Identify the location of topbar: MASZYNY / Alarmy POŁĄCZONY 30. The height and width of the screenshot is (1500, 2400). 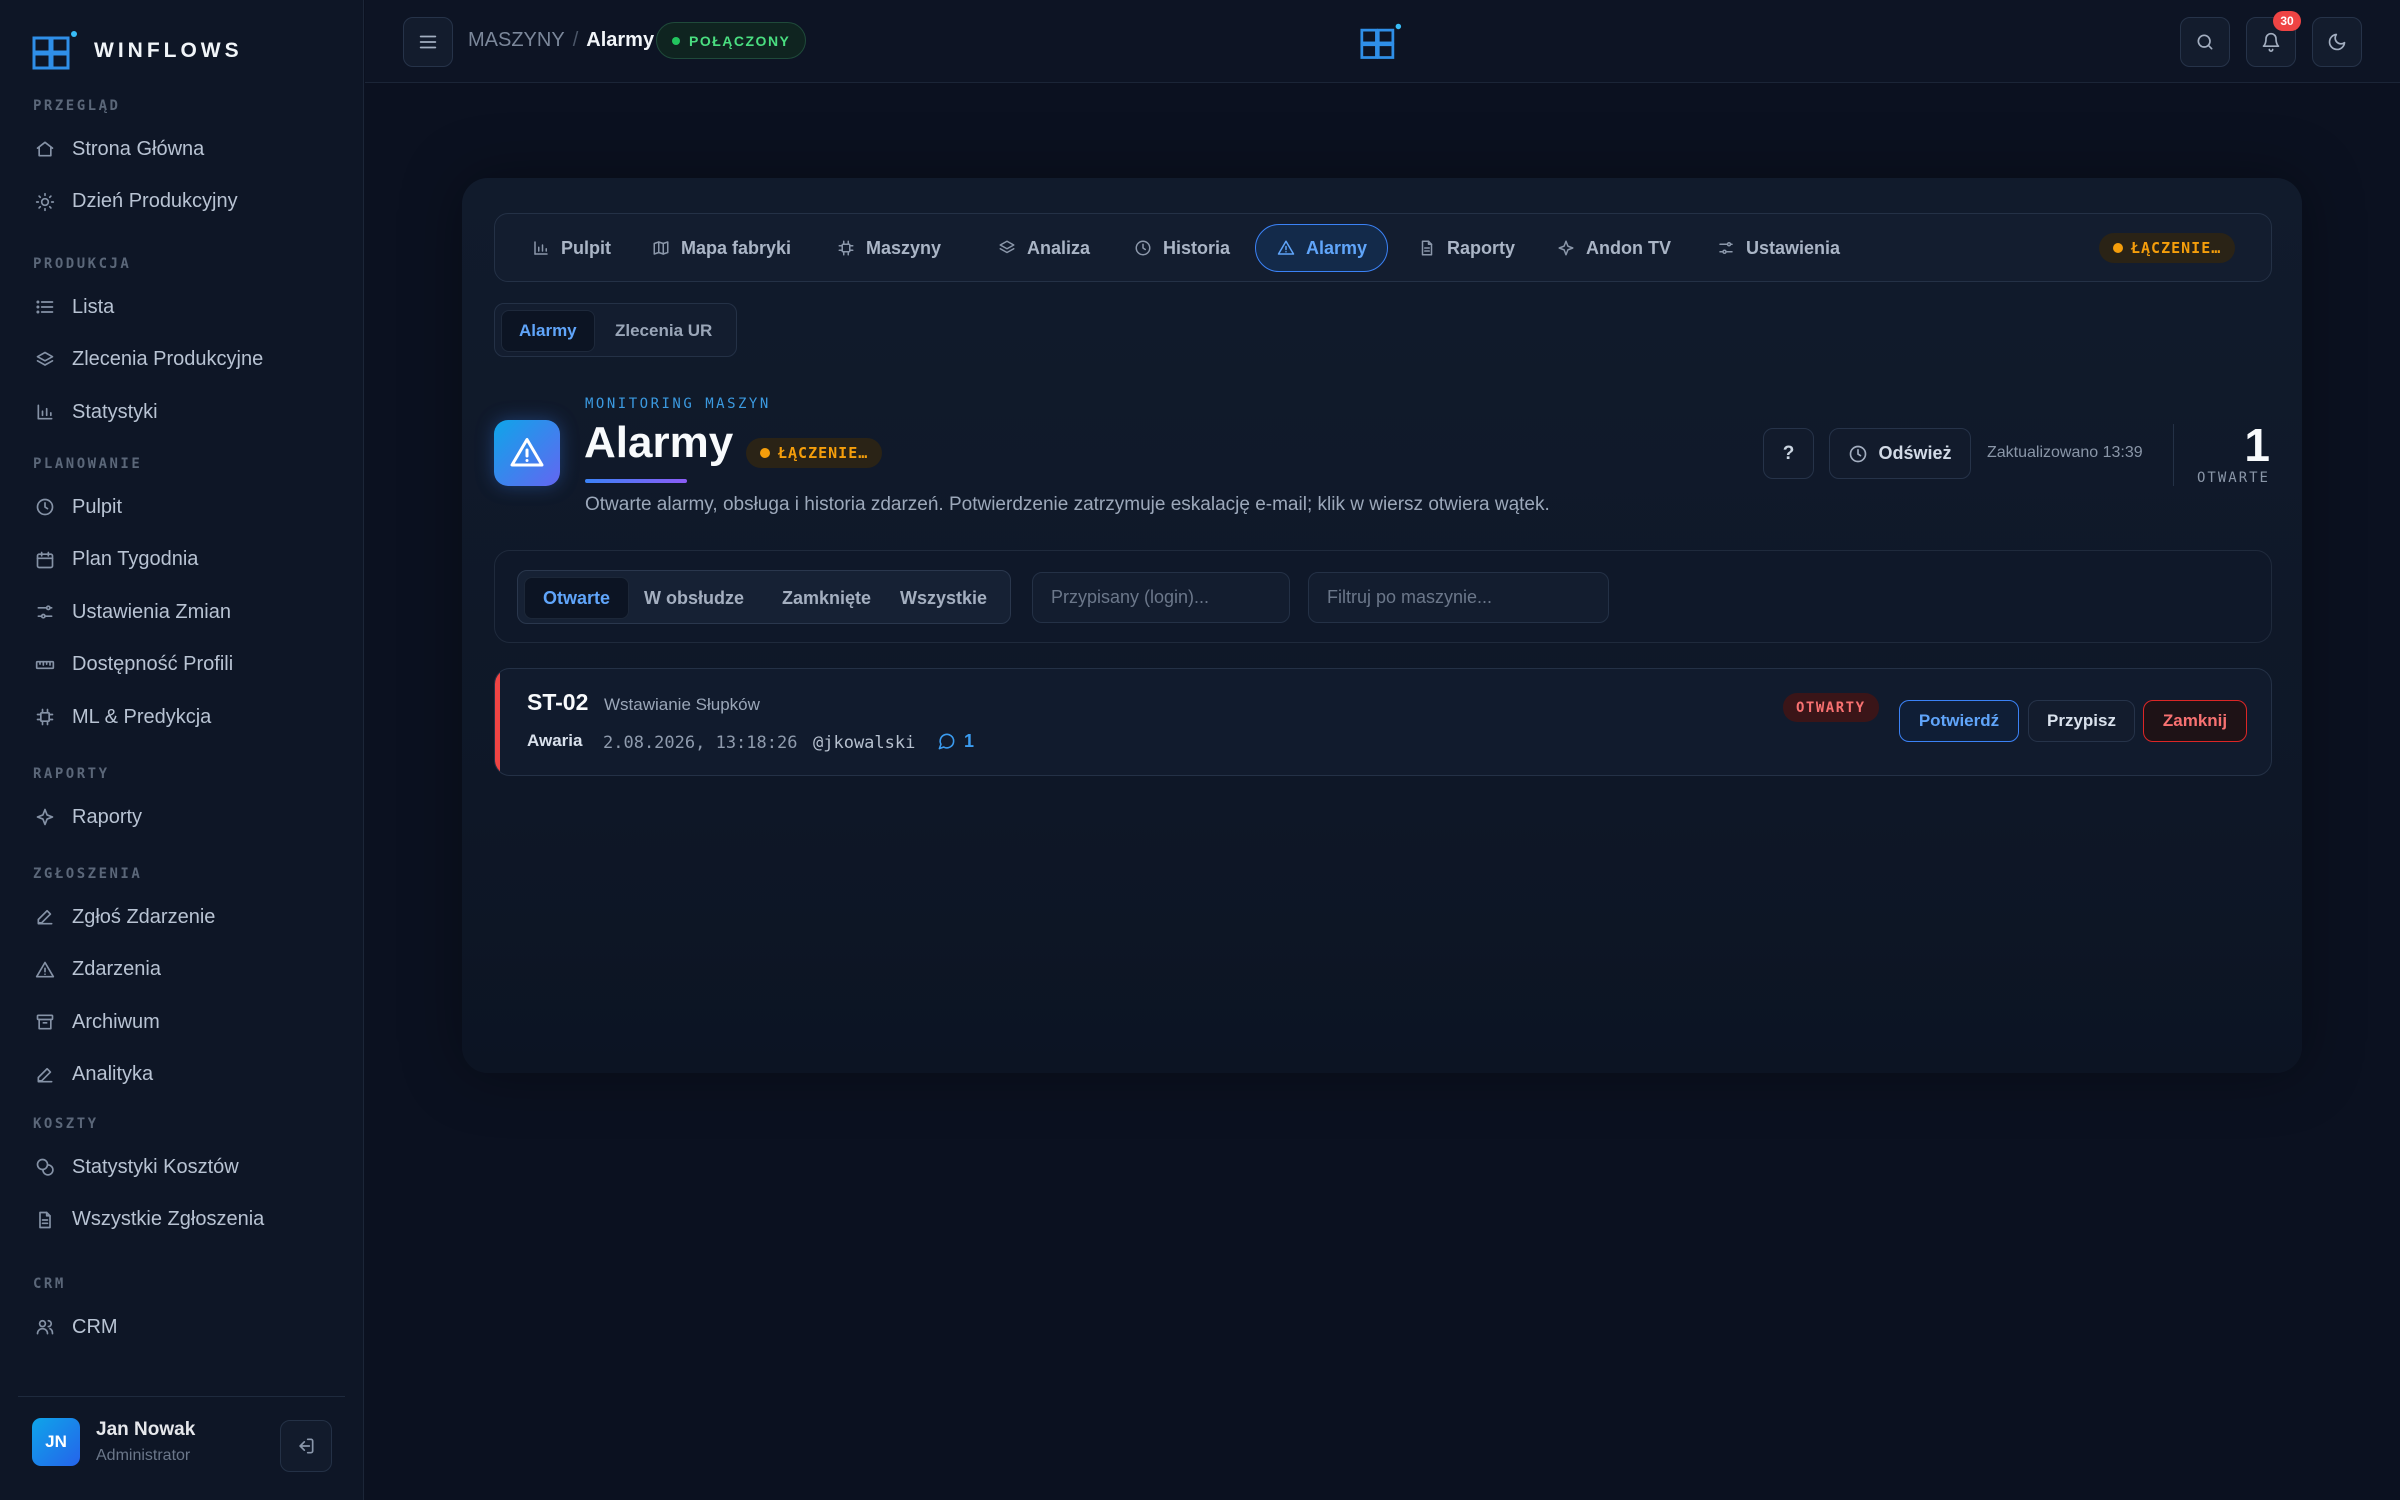
(1382, 41).